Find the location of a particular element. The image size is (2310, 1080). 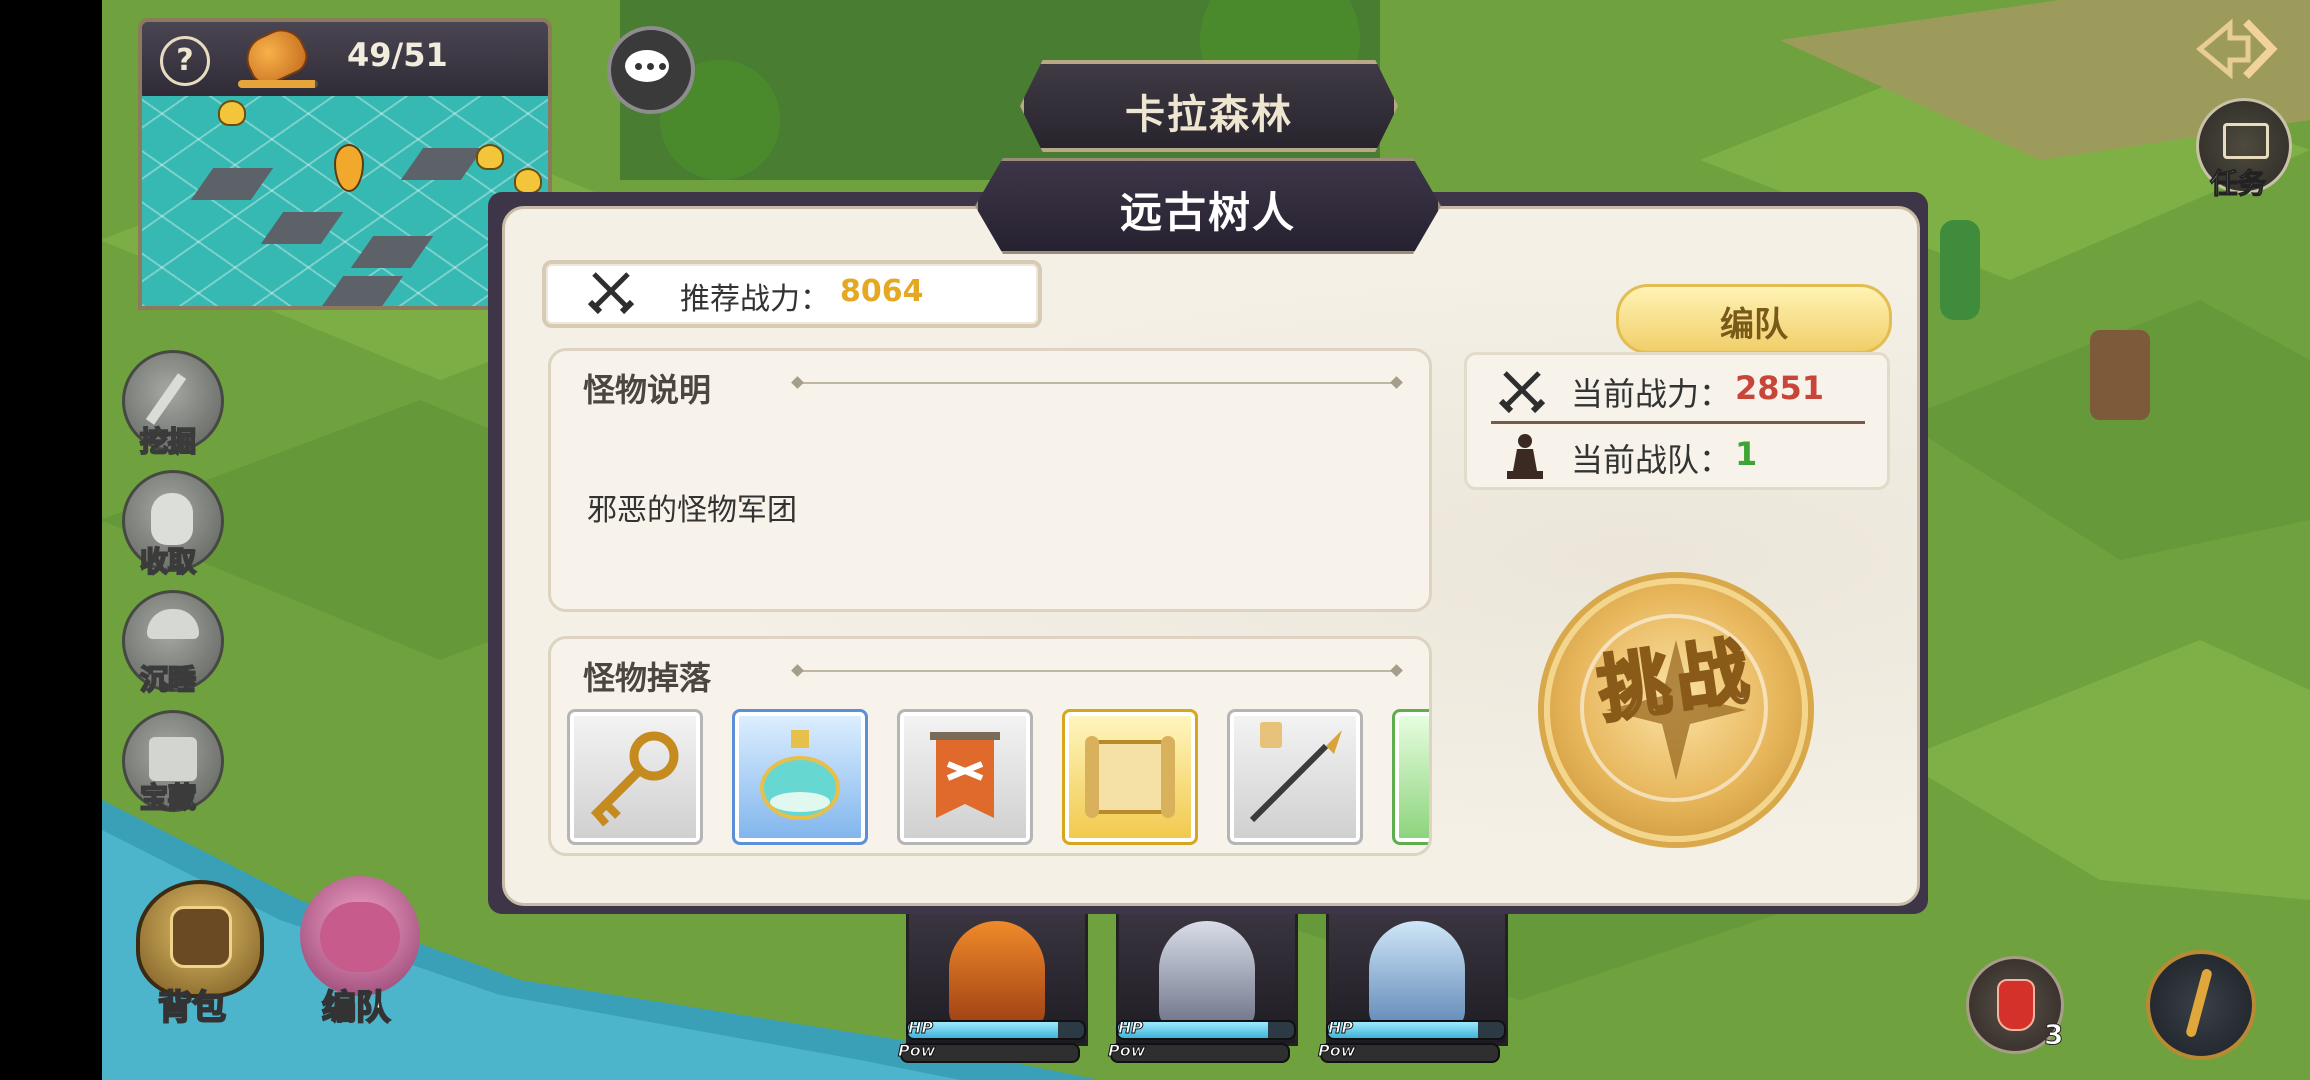

chat-button is located at coordinates (651, 70).